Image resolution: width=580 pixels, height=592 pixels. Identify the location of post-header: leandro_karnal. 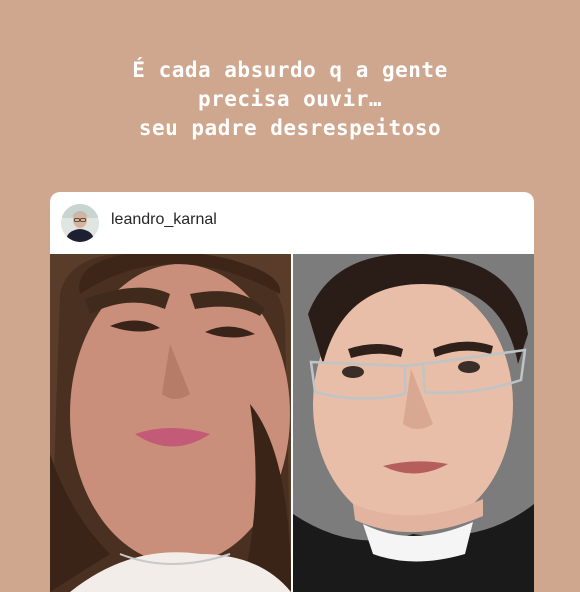
(292, 223).